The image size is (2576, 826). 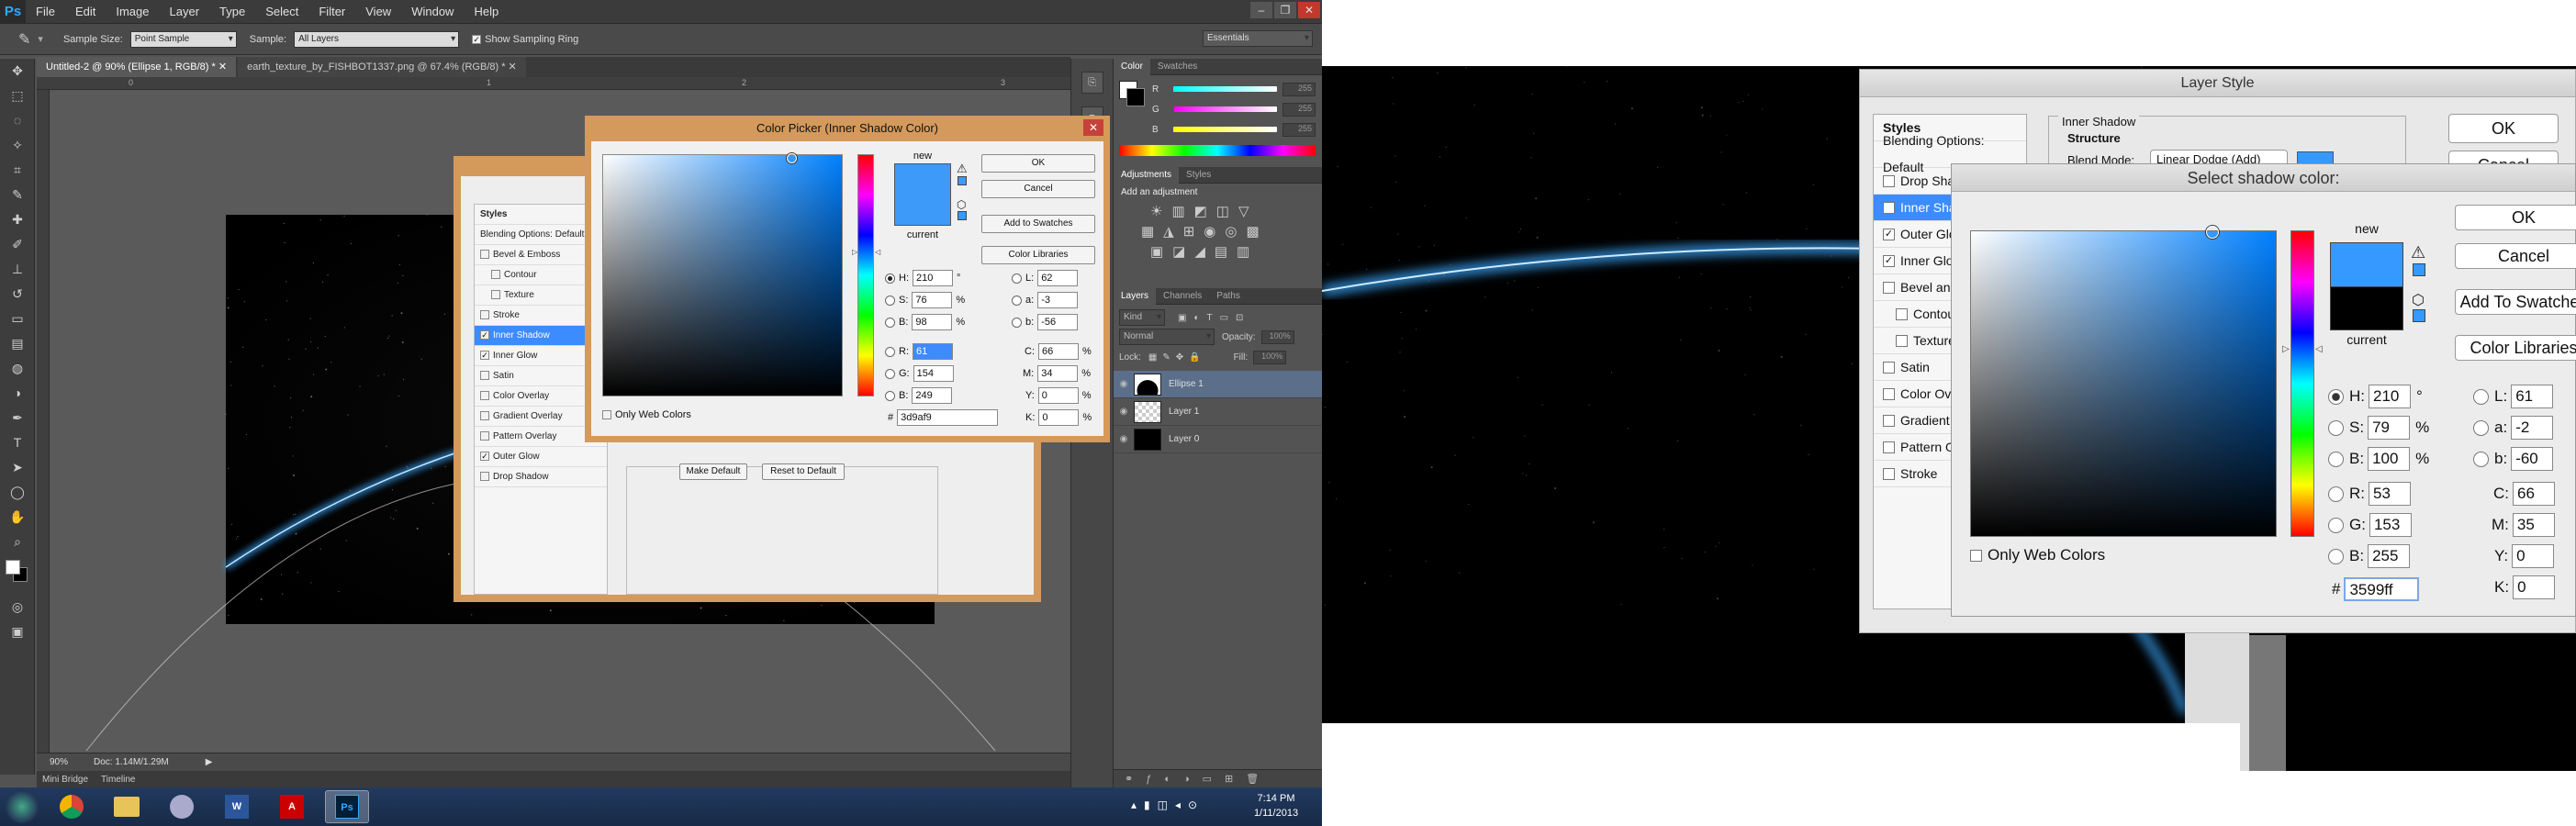 What do you see at coordinates (137, 67) in the screenshot?
I see `tab-untitled-2: Untitled-2 @ 90% (Ellipse 1, RGB/8) * ✕` at bounding box center [137, 67].